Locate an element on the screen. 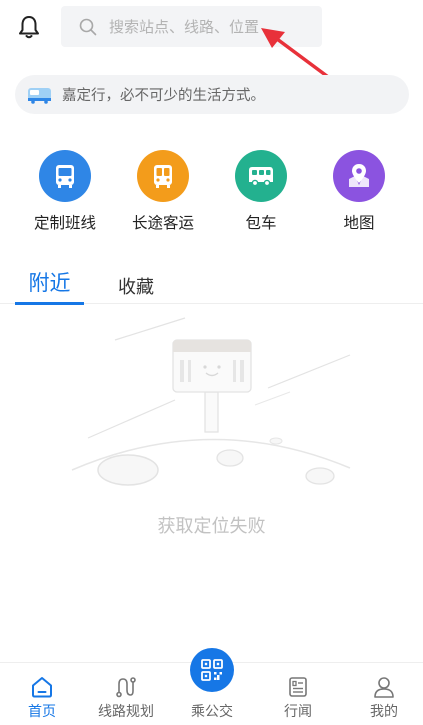  bus-icon is located at coordinates (65, 176).